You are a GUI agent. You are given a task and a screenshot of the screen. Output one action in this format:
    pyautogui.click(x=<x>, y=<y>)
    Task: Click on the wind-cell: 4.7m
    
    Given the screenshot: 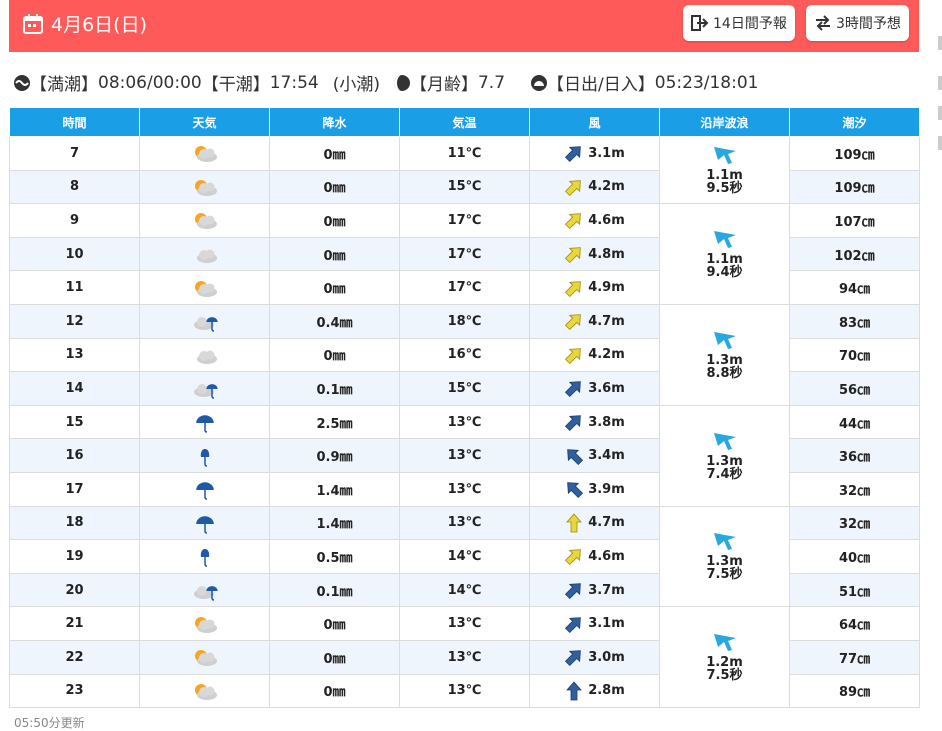 What is the action you would take?
    pyautogui.click(x=594, y=523)
    